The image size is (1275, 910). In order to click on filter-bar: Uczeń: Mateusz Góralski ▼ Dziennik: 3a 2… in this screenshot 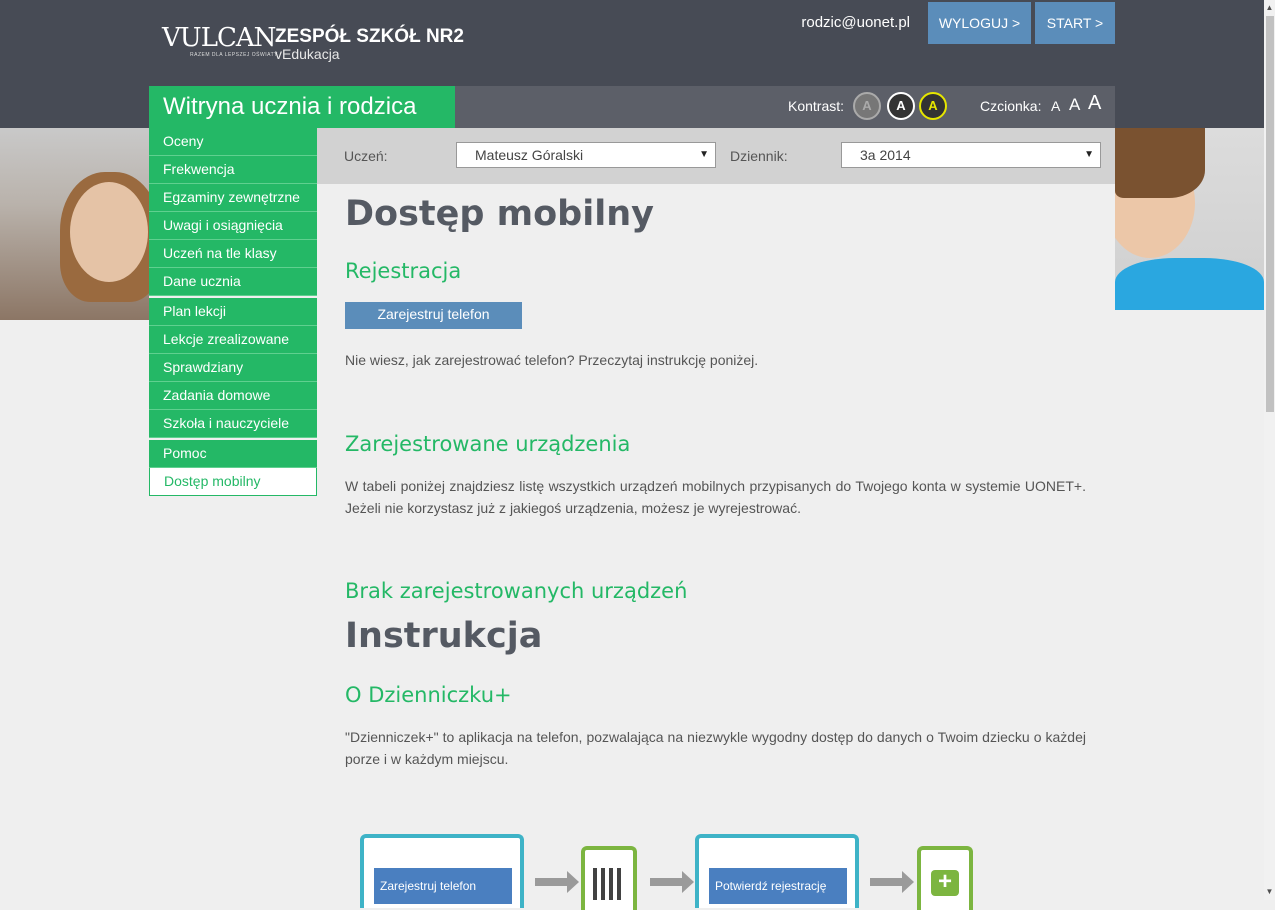, I will do `click(716, 156)`.